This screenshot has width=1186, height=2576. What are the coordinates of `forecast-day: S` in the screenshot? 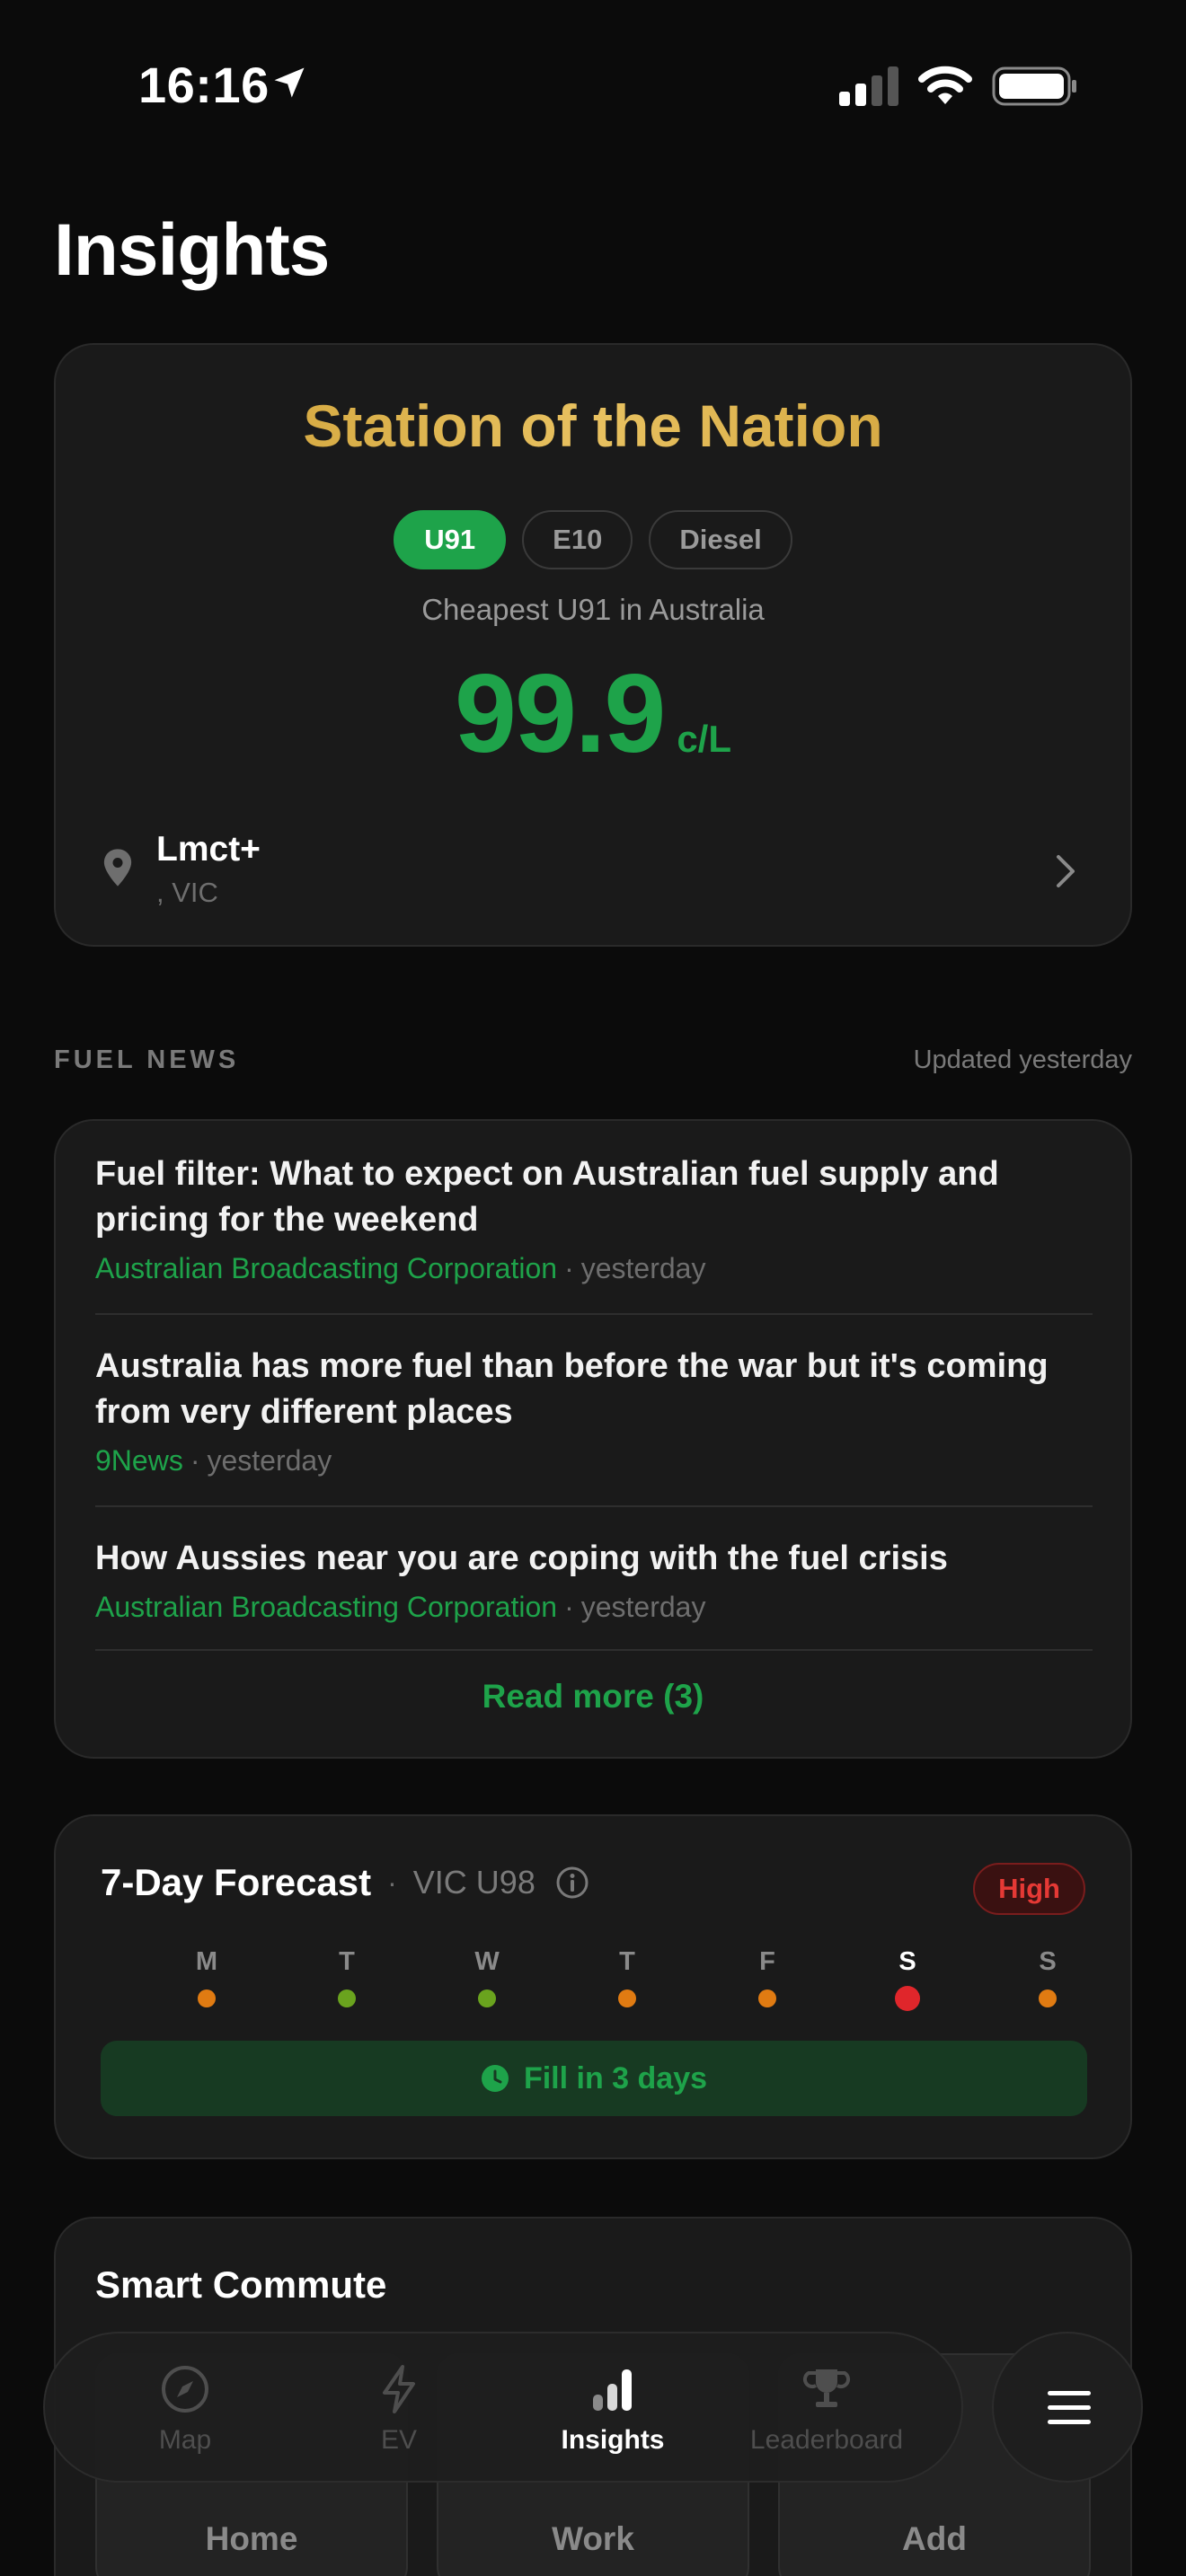 It's located at (1048, 1977).